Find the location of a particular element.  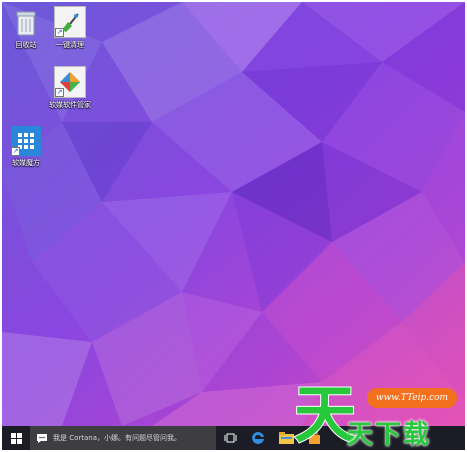

edge-button is located at coordinates (258, 438).